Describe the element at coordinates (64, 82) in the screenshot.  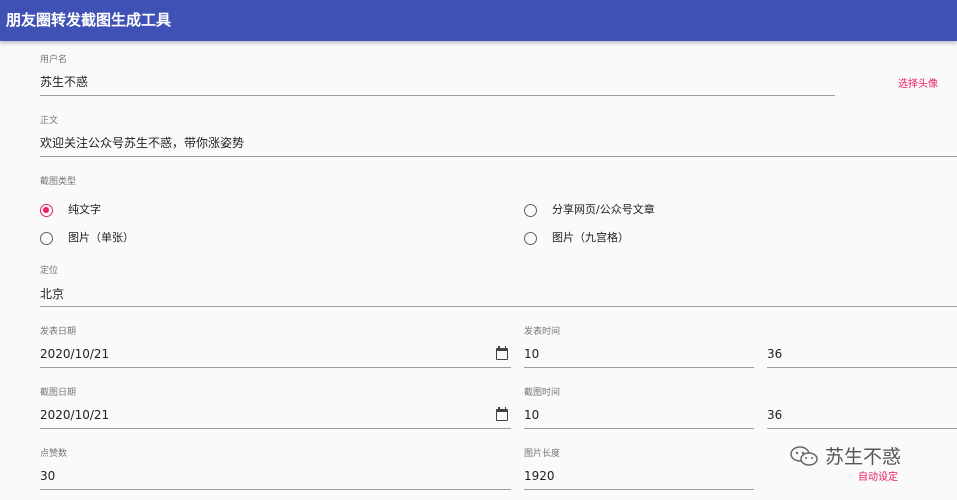
I see `username-input: 苏生不惑` at that location.